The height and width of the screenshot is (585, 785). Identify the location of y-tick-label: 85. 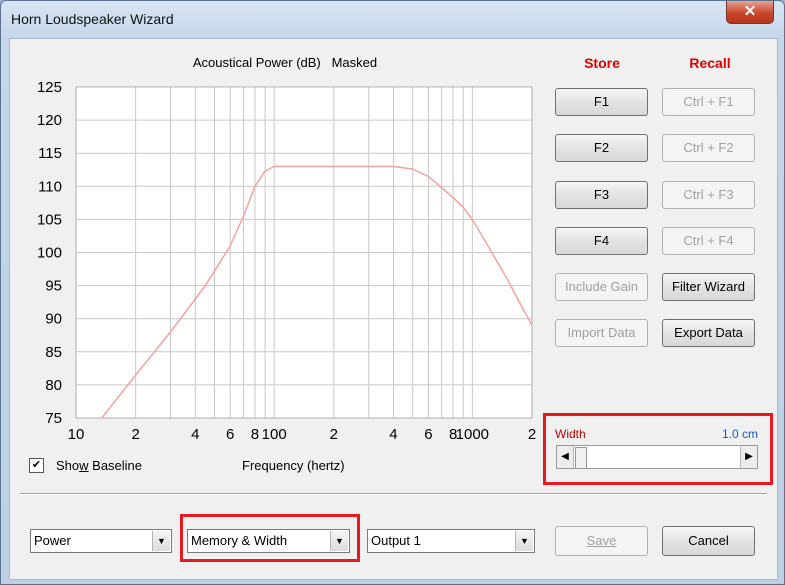
(53, 352).